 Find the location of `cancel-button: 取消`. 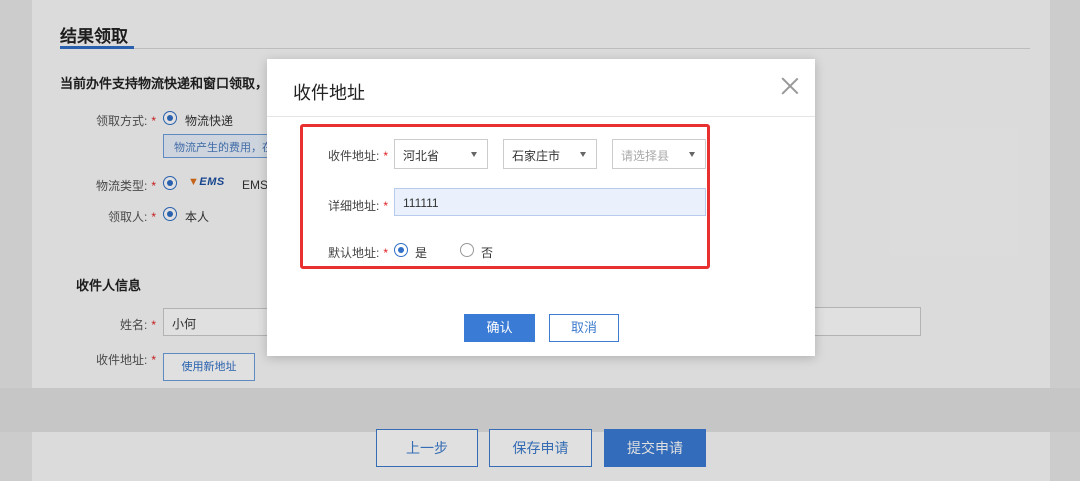

cancel-button: 取消 is located at coordinates (584, 328).